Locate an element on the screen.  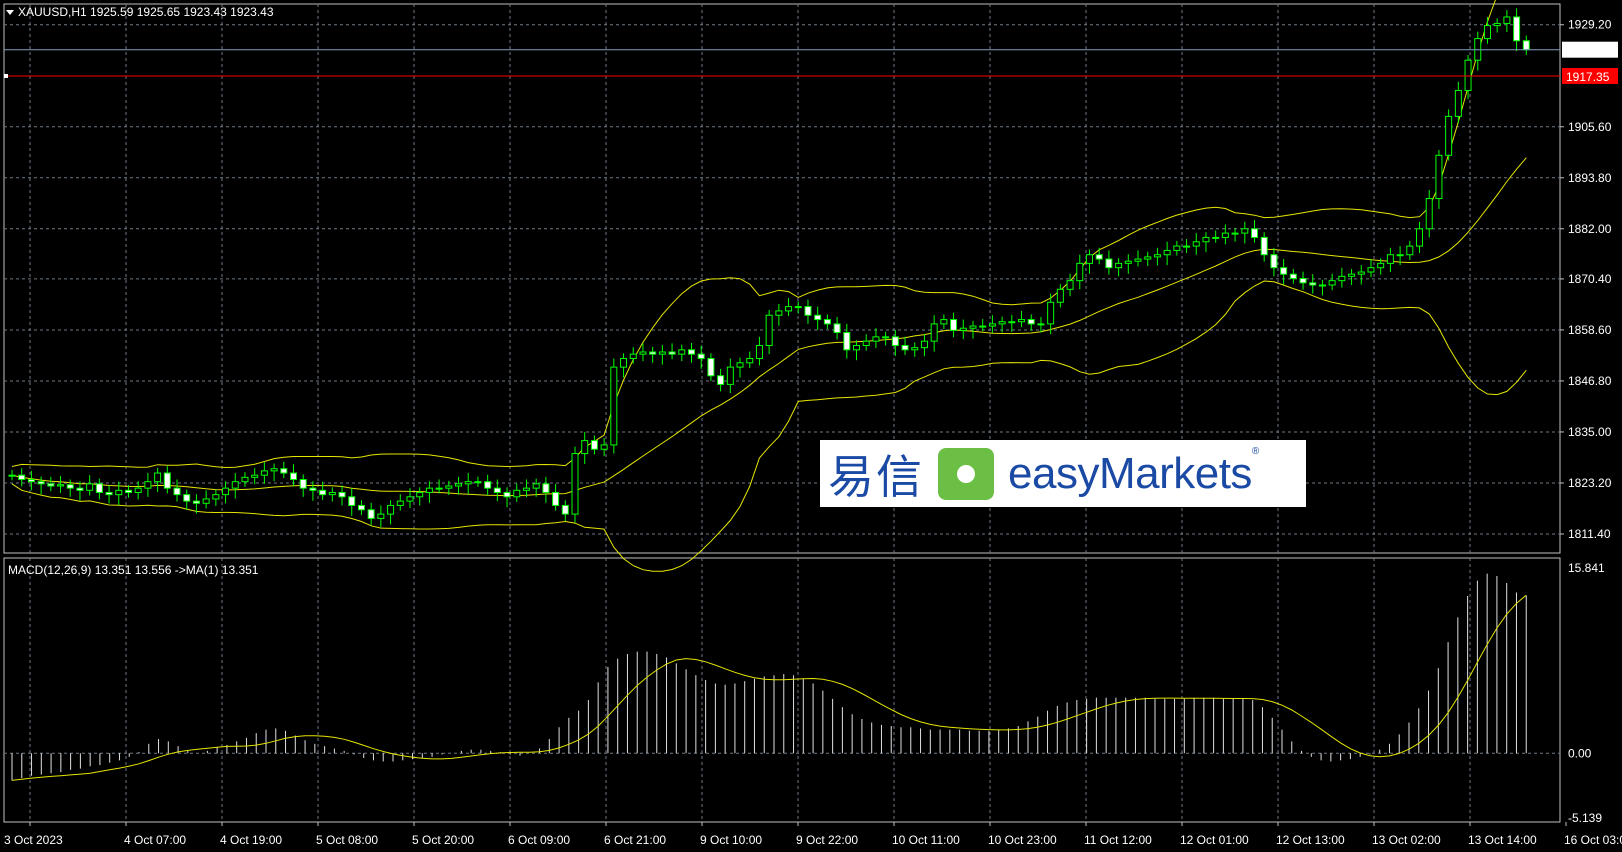
time-axis-label: 9 Oct 22:00 is located at coordinates (827, 840).